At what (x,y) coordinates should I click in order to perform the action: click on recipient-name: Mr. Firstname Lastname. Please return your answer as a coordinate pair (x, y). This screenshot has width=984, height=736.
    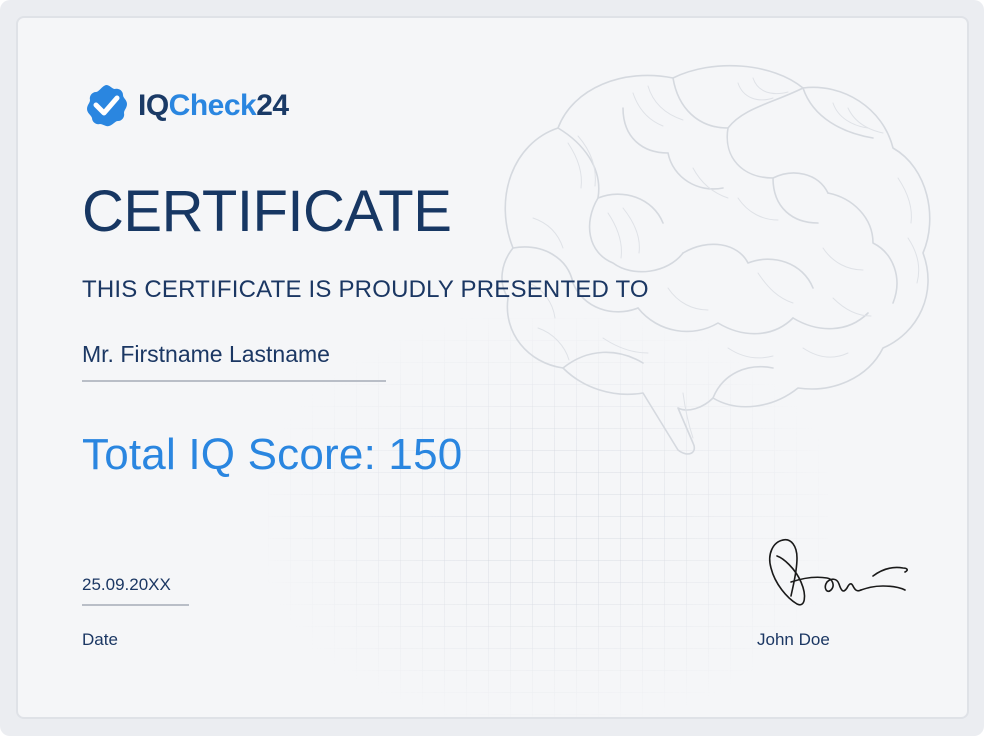
    Looking at the image, I should click on (206, 354).